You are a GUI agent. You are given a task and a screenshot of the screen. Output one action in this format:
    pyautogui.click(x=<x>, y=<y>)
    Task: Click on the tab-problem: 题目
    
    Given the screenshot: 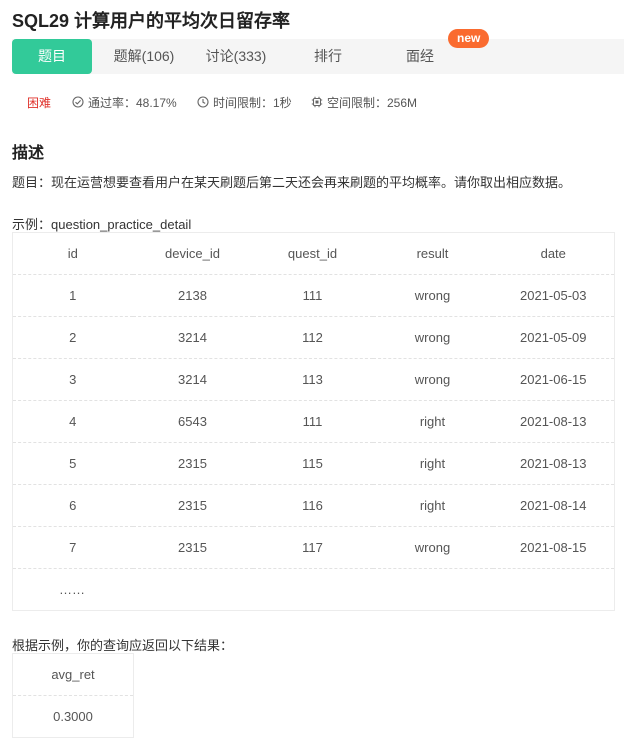 What is the action you would take?
    pyautogui.click(x=52, y=56)
    